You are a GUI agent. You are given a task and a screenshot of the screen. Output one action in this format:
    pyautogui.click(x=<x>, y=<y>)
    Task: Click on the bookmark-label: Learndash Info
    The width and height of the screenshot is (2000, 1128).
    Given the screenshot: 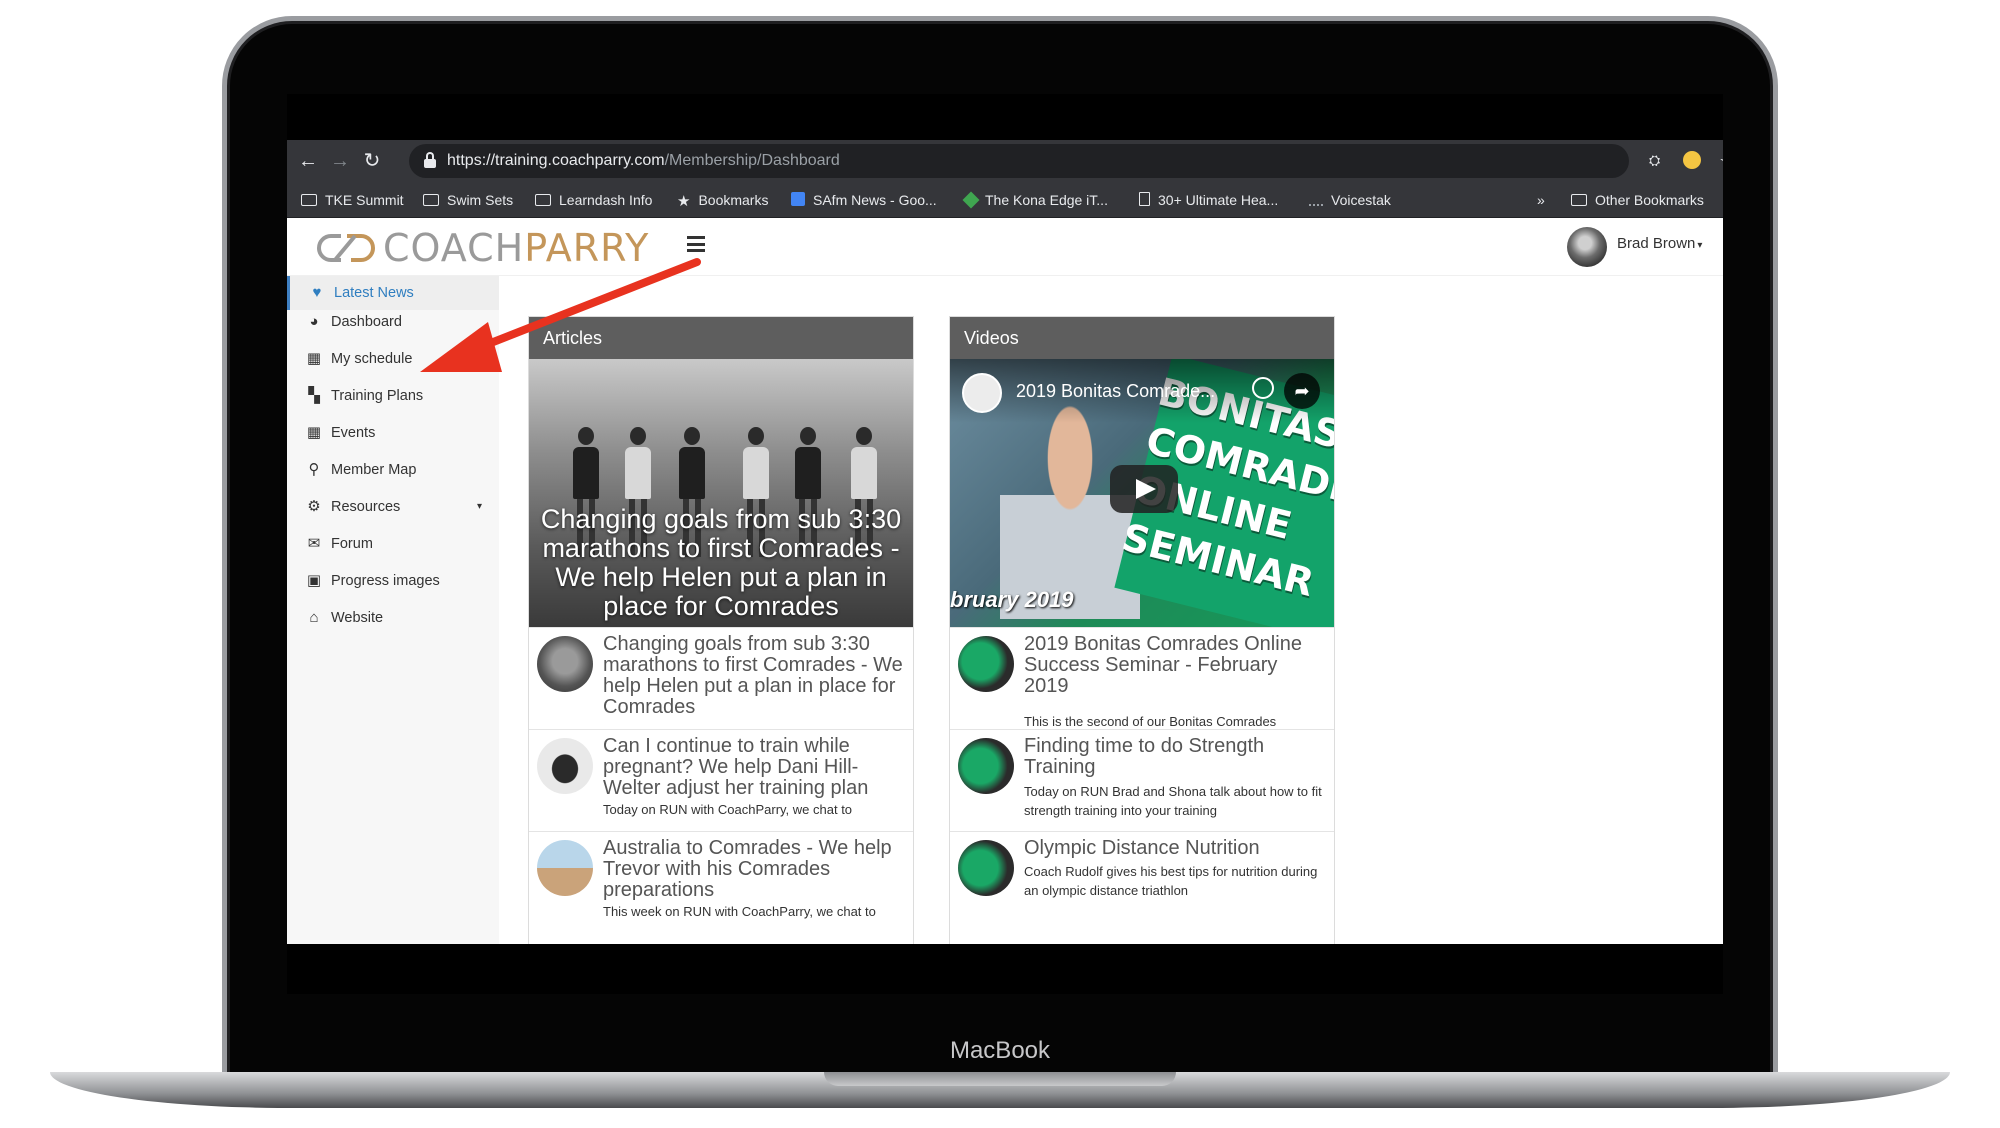 What is the action you would take?
    pyautogui.click(x=606, y=200)
    